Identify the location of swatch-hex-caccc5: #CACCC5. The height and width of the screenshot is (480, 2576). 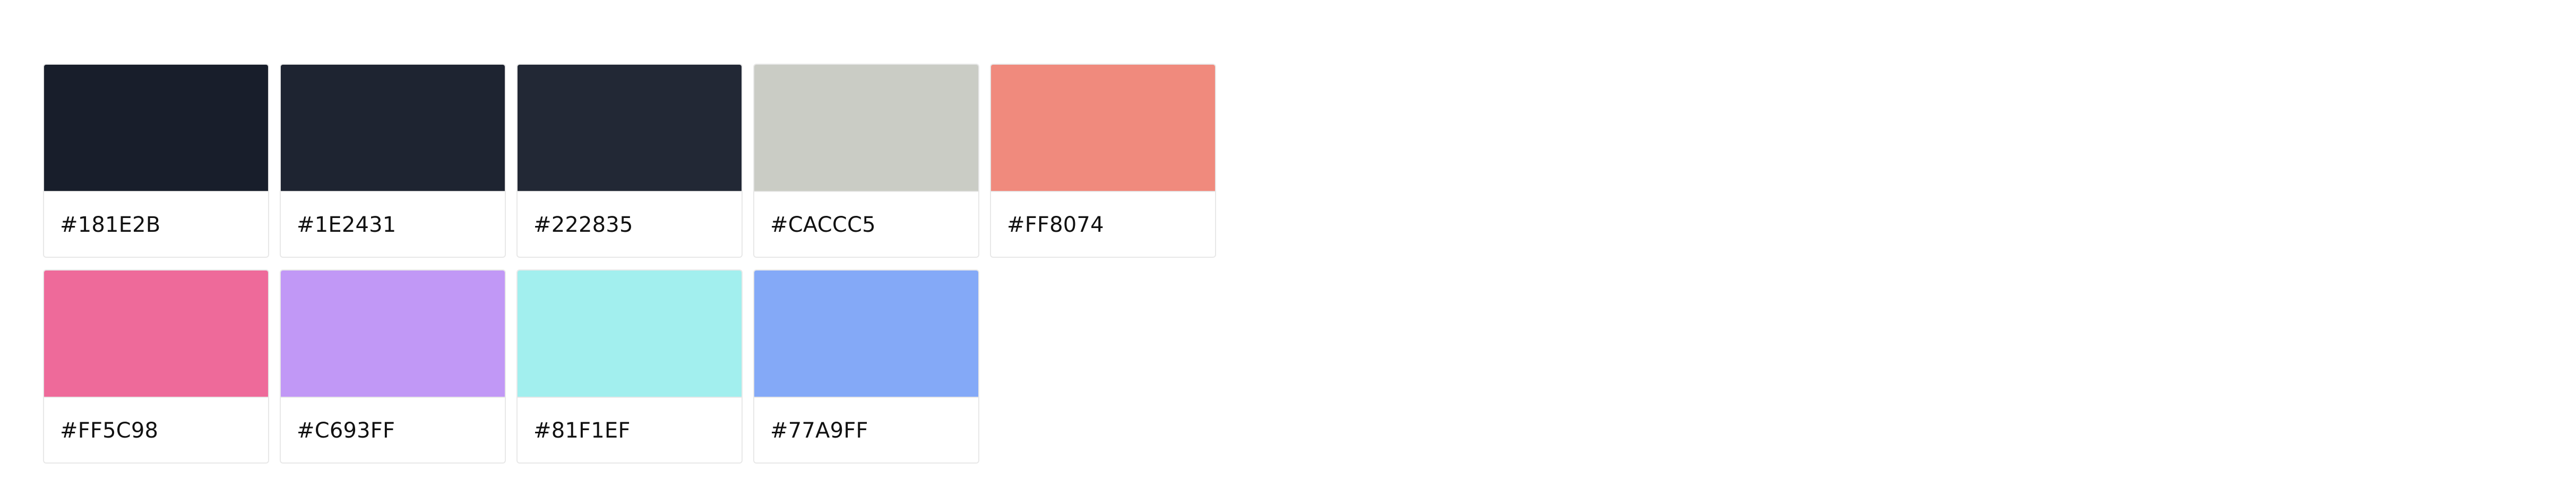
(823, 225).